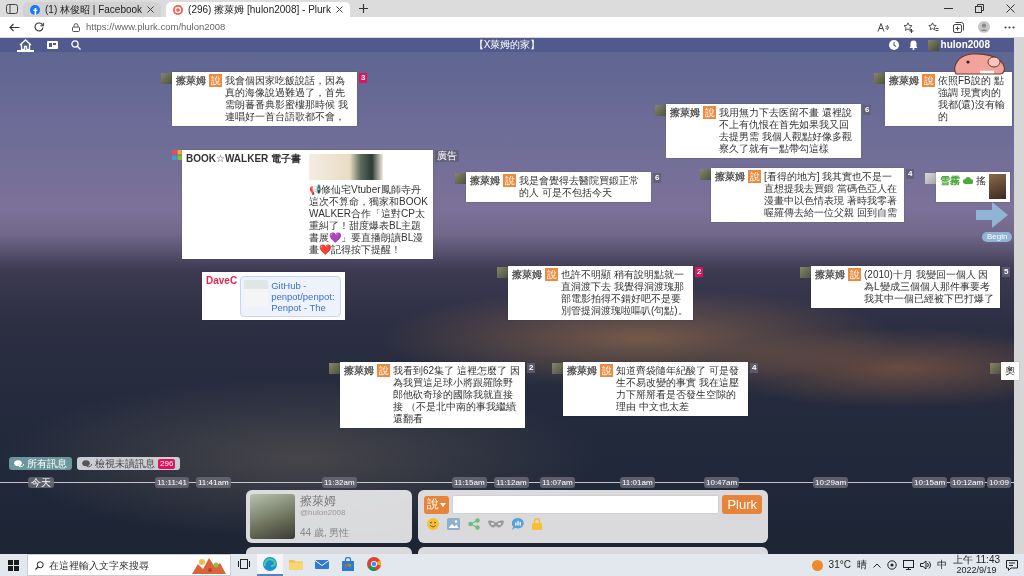  What do you see at coordinates (1012, 565) in the screenshot?
I see `notification-icon` at bounding box center [1012, 565].